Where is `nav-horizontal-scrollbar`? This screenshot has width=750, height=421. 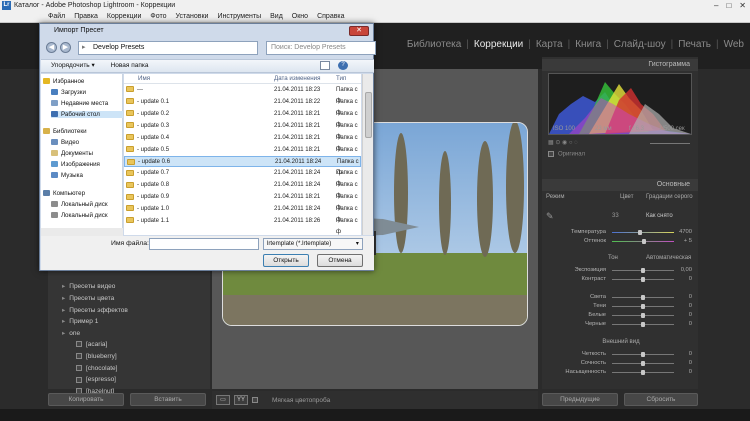 nav-horizontal-scrollbar is located at coordinates (82, 232).